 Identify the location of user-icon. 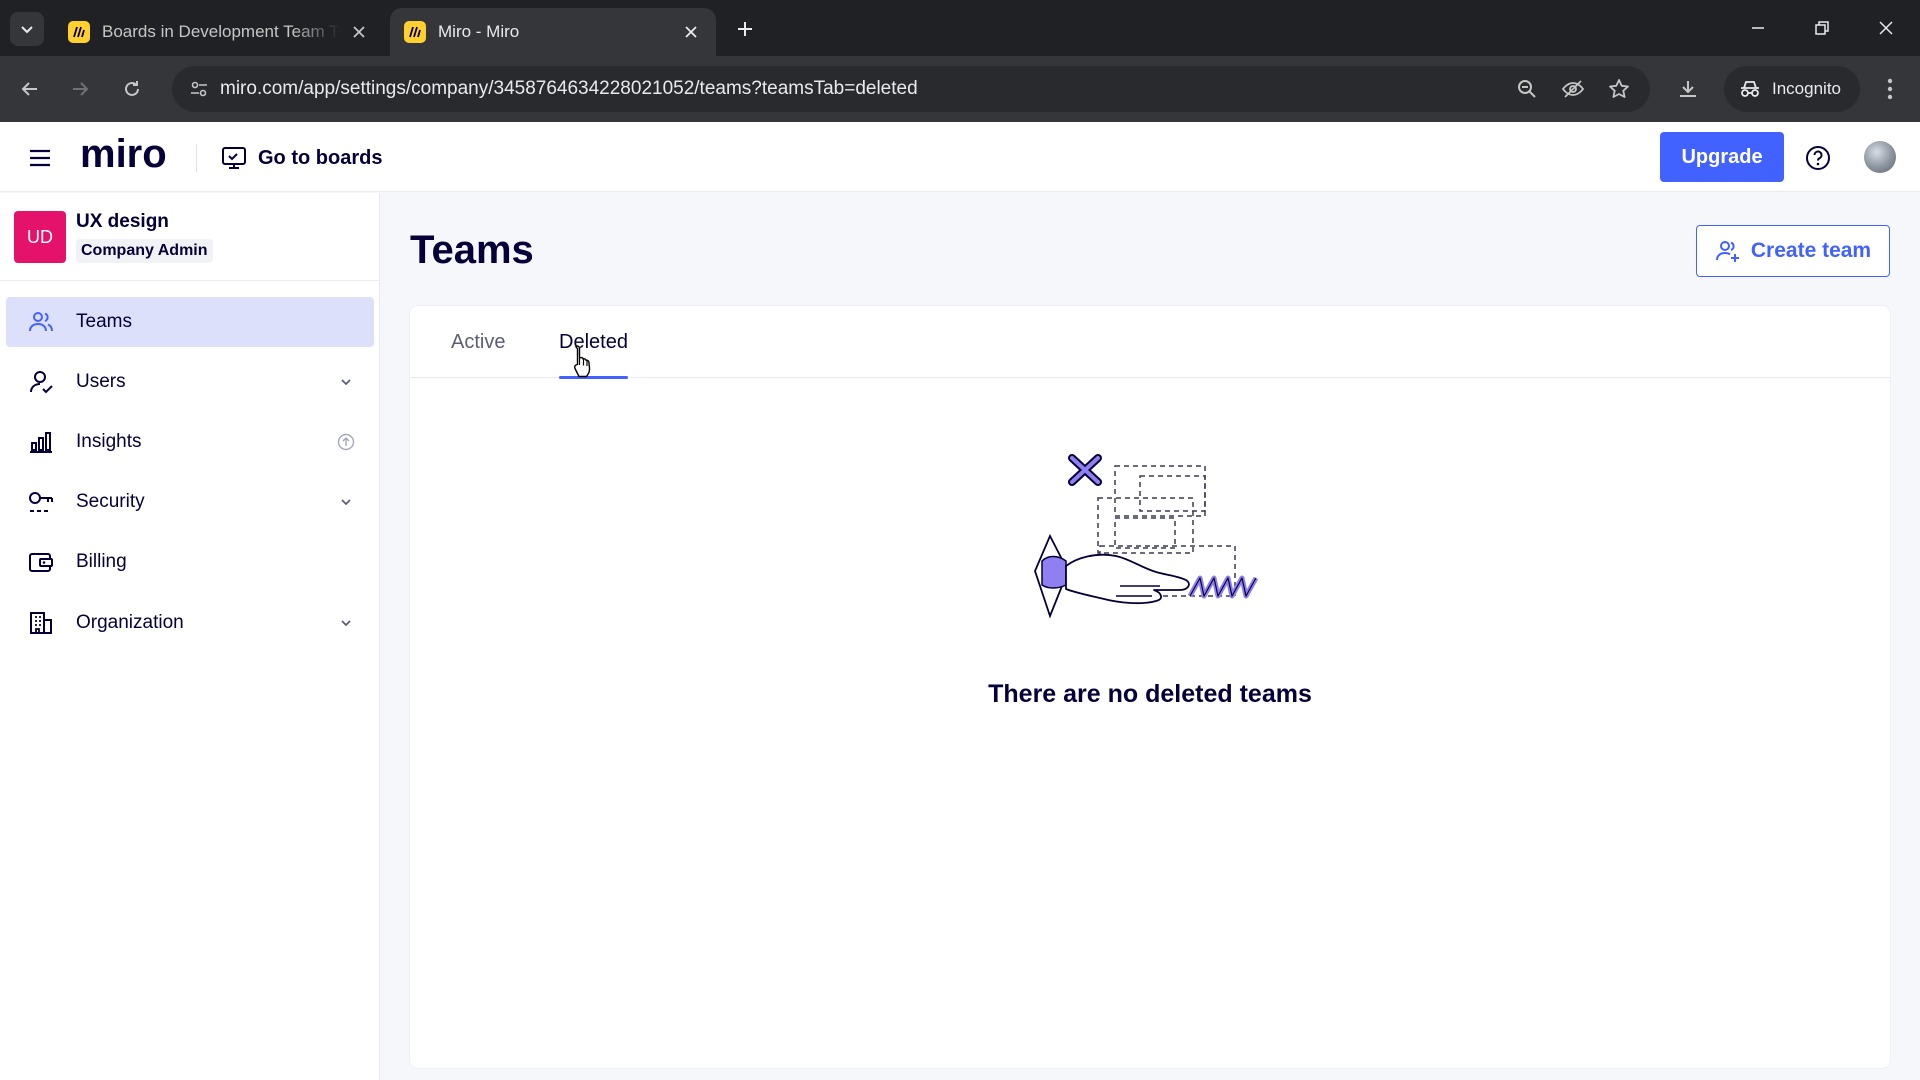
(41, 382).